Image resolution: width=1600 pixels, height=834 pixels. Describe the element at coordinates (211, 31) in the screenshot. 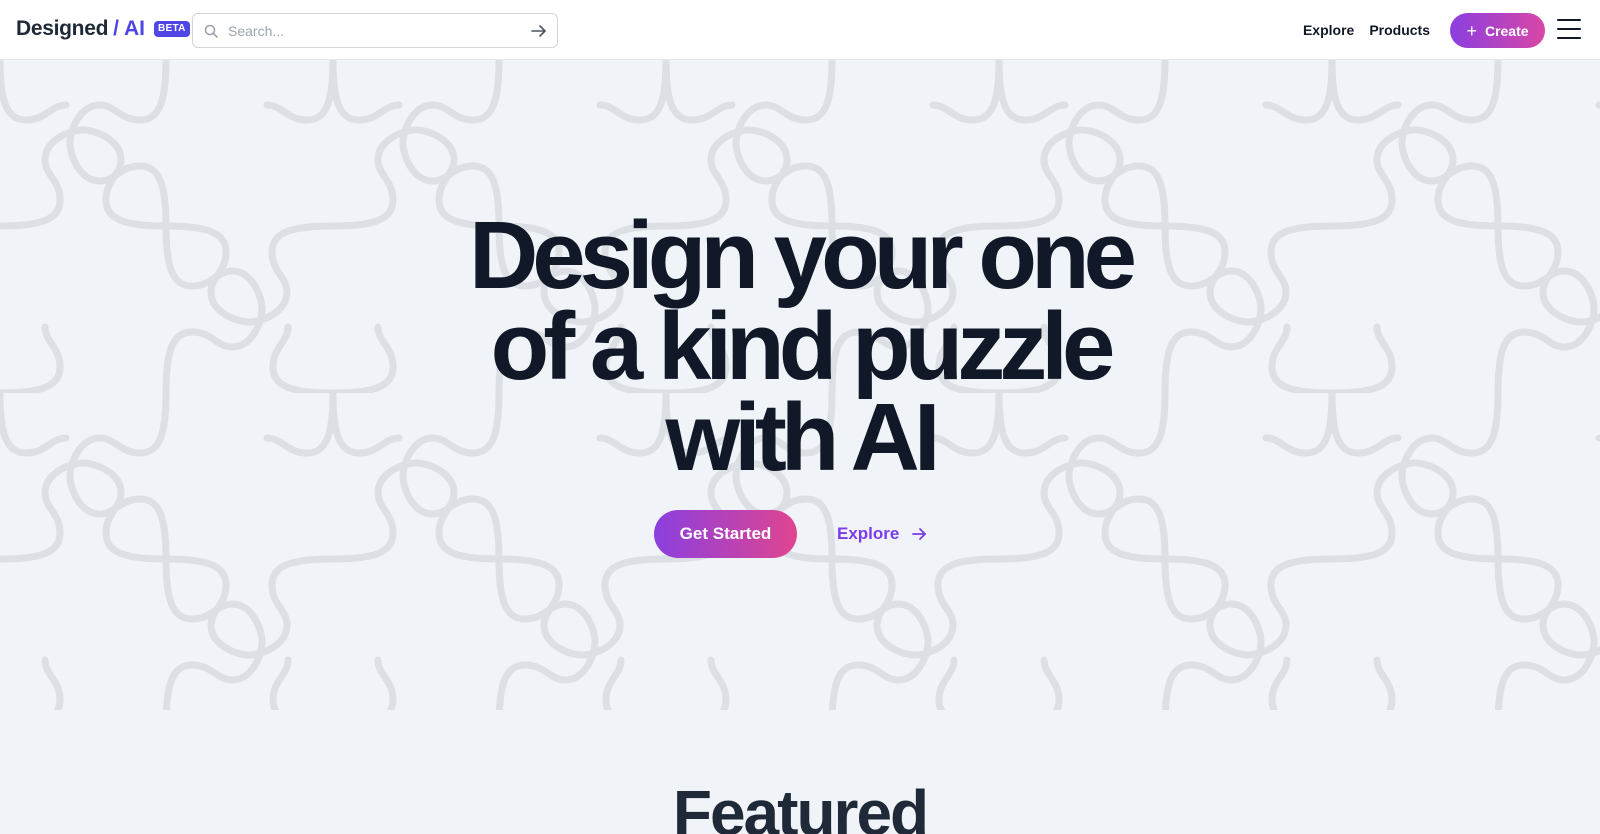

I see `search-icon` at that location.